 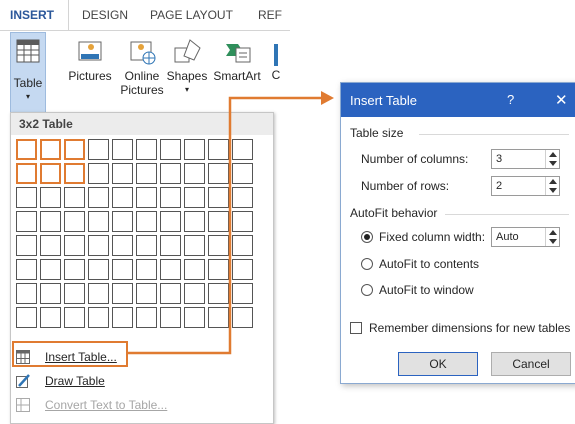 What do you see at coordinates (432, 237) in the screenshot?
I see `fixed-width-label: Fixed column width:` at bounding box center [432, 237].